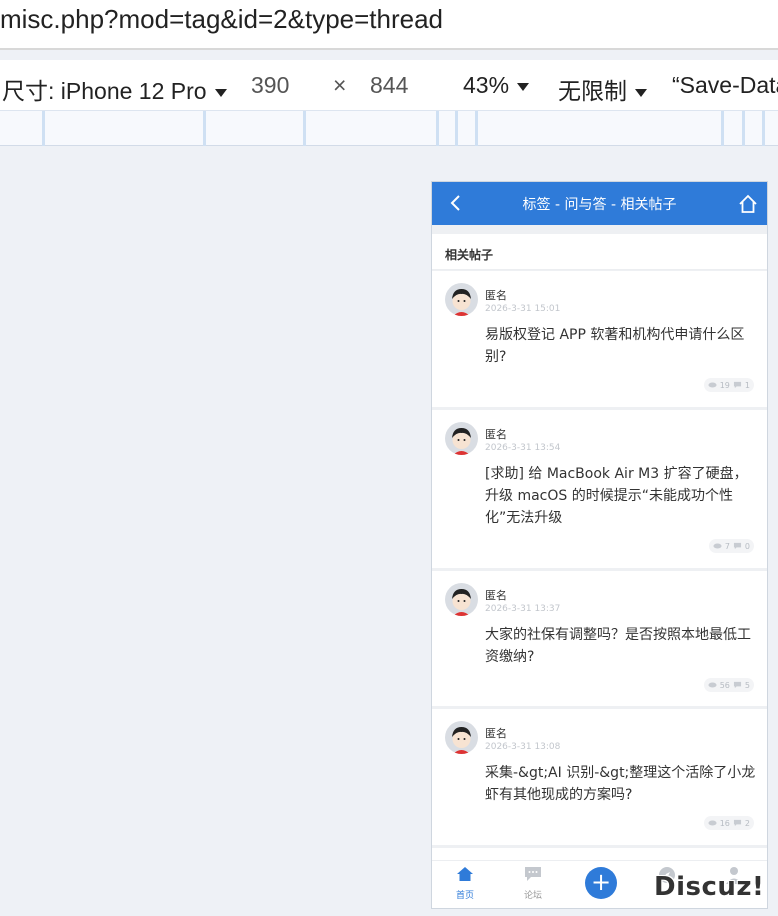 This screenshot has width=778, height=916. What do you see at coordinates (747, 823) in the screenshot?
I see `reply-count: 2` at bounding box center [747, 823].